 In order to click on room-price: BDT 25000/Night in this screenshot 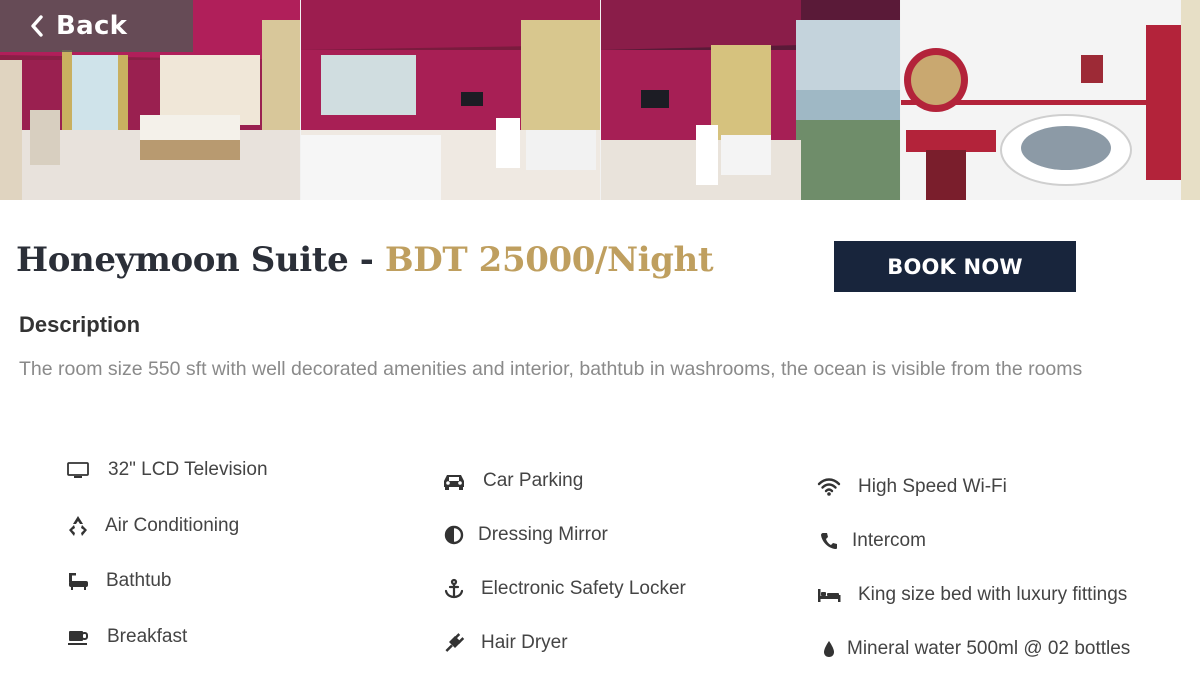, I will do `click(549, 260)`.